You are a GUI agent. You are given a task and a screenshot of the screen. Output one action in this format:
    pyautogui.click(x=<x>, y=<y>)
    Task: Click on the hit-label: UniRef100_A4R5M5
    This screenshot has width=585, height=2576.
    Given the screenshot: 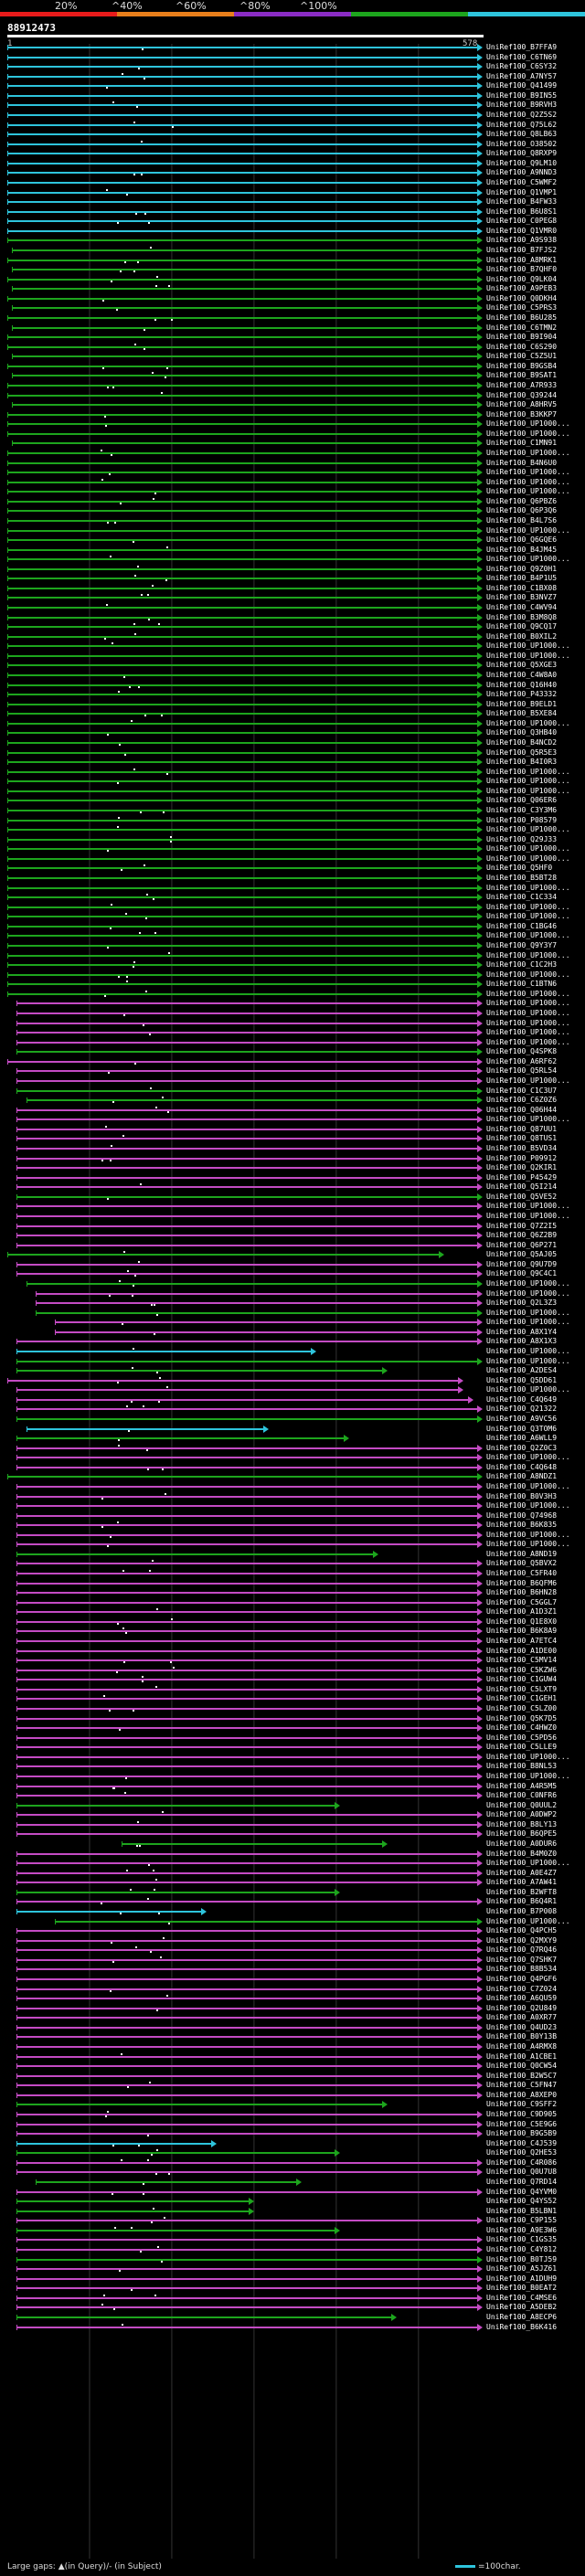 What is the action you would take?
    pyautogui.click(x=521, y=1786)
    